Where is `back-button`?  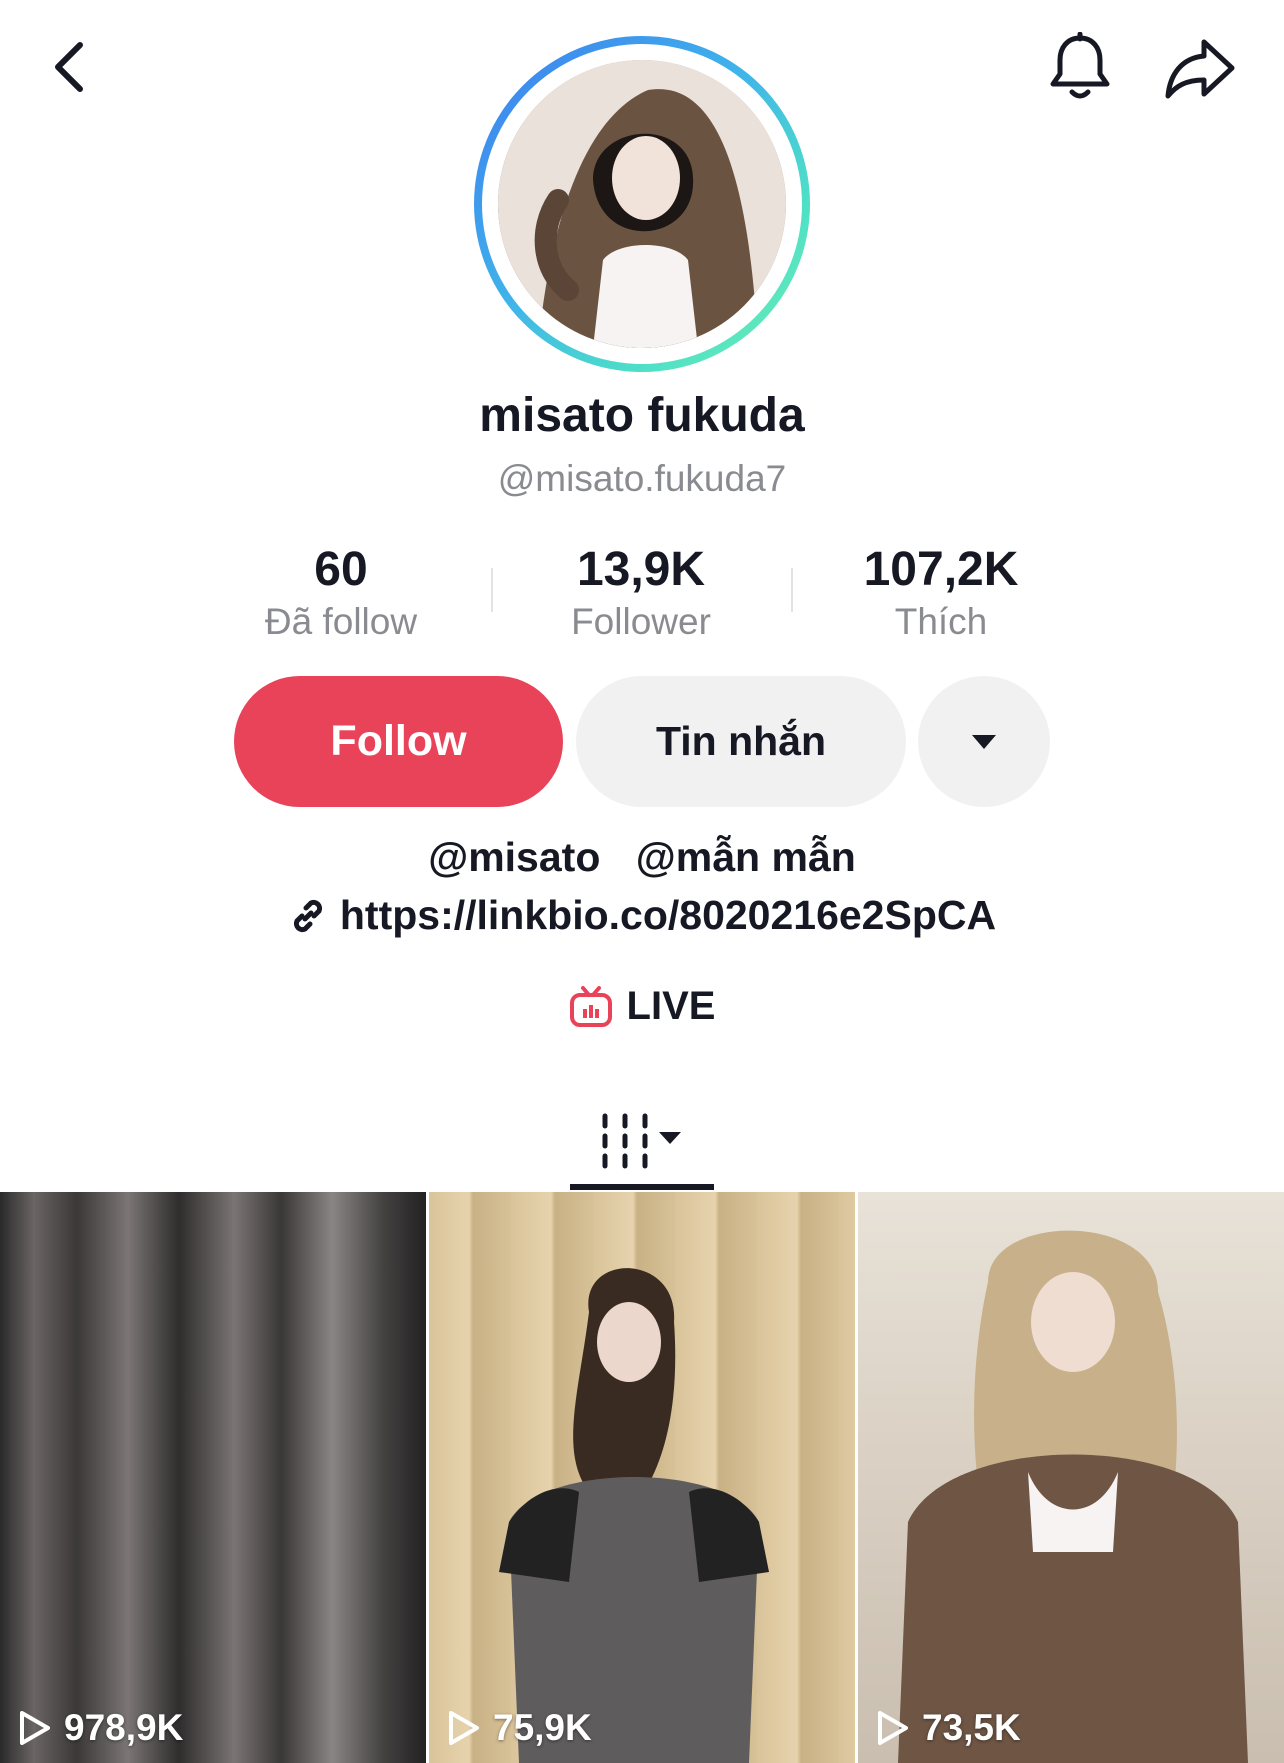 back-button is located at coordinates (68, 67).